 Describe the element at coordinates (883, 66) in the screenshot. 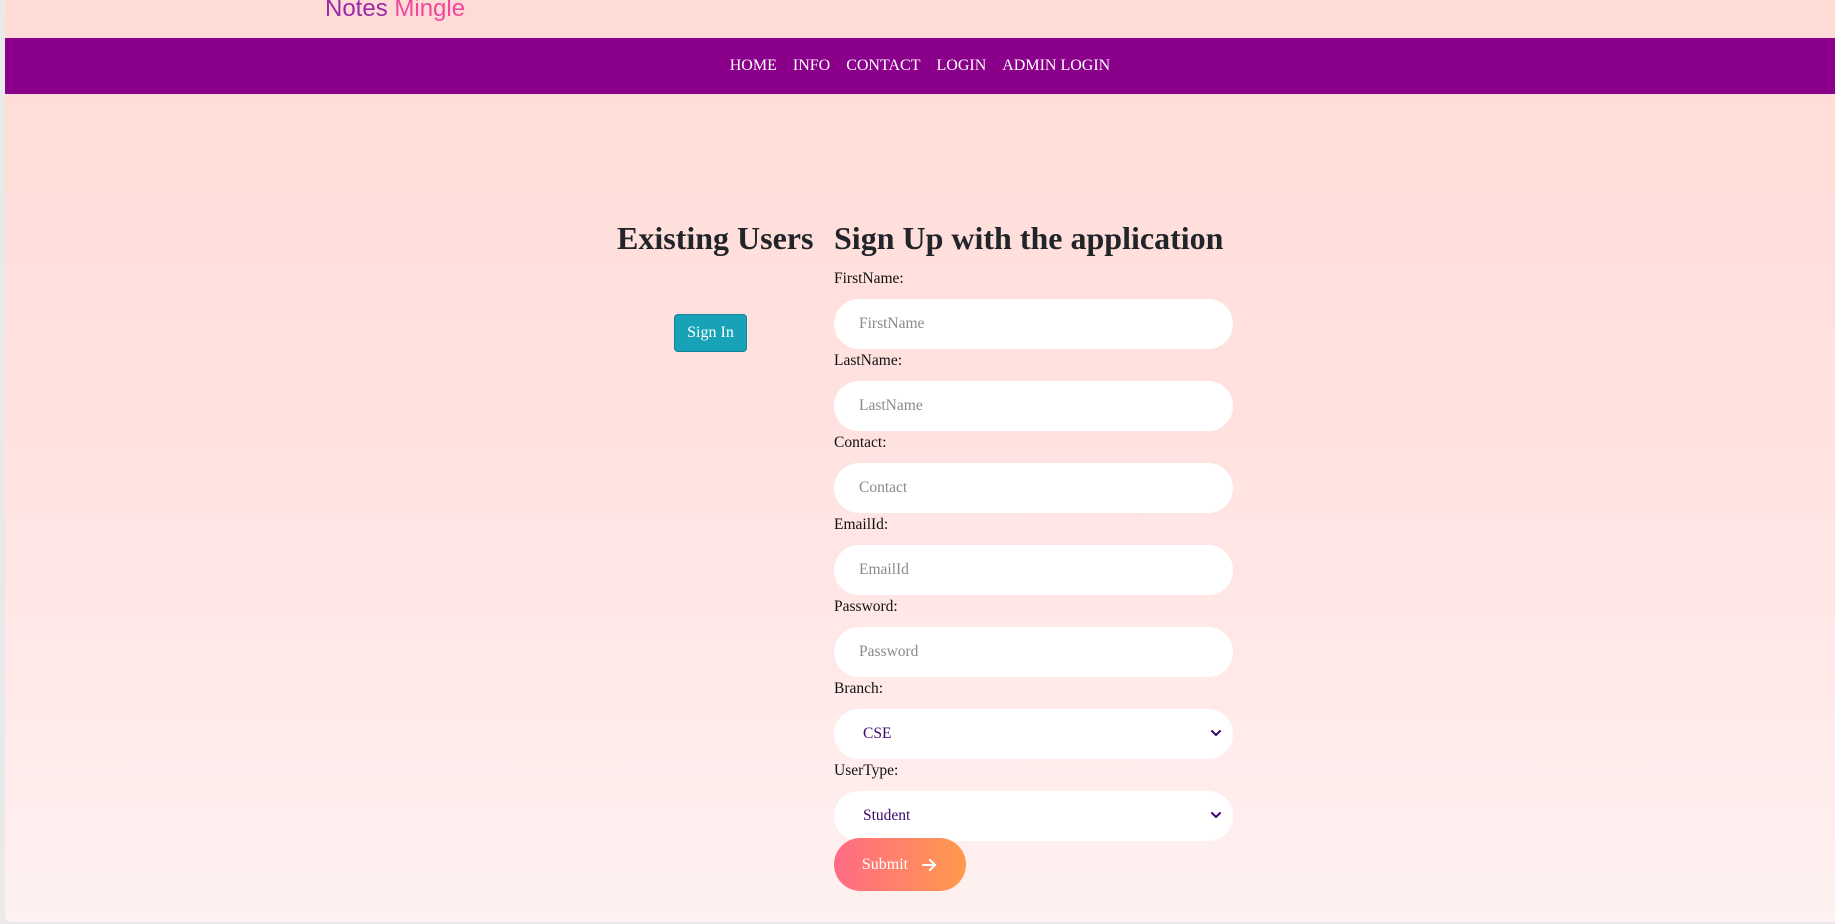

I see `nav-contact: CONTACT` at that location.